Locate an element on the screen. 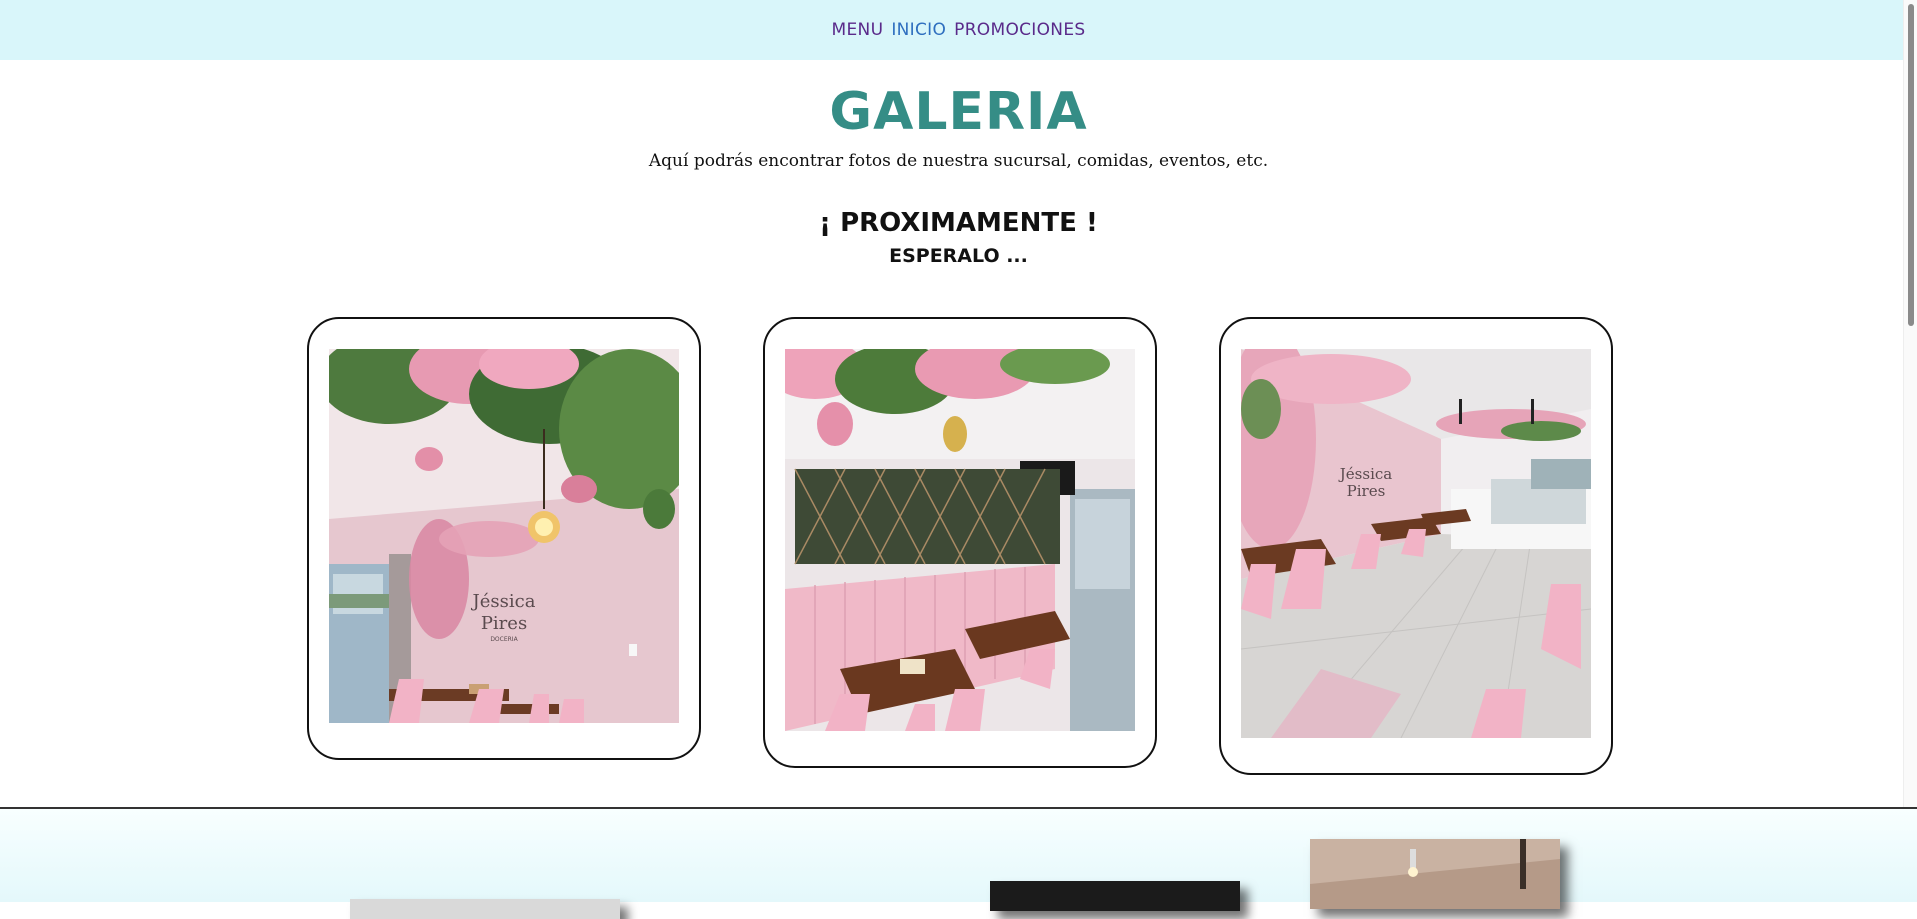  gallery-photo-green-wall is located at coordinates (960, 540).